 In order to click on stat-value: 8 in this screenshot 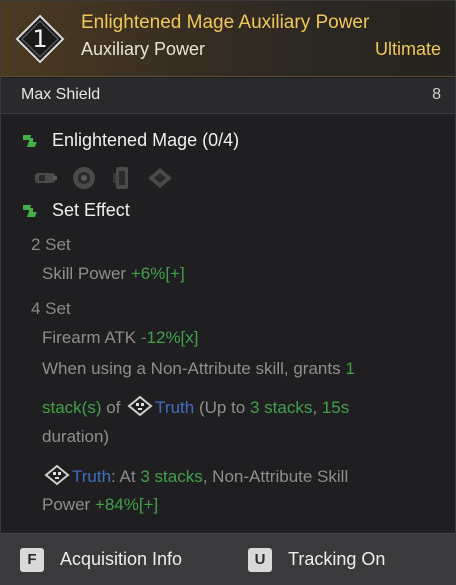, I will do `click(436, 94)`.